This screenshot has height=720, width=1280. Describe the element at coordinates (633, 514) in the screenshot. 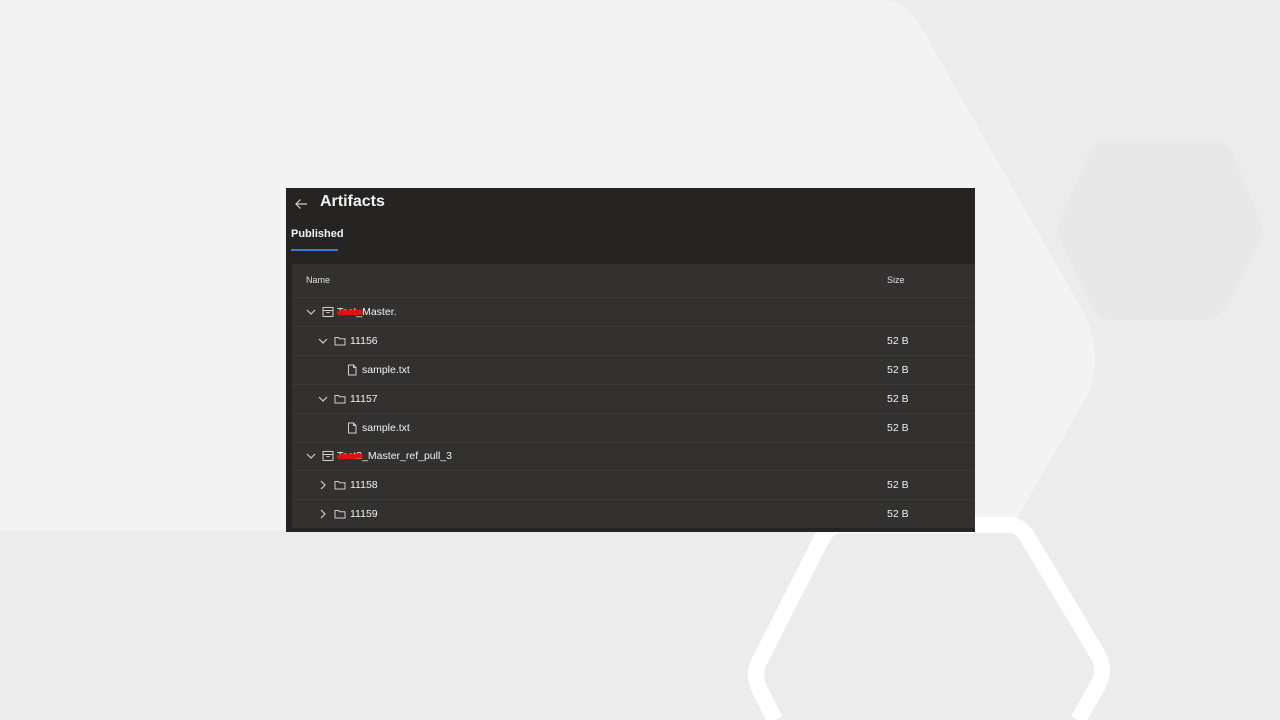

I see `table-row: 11159 52 B` at that location.